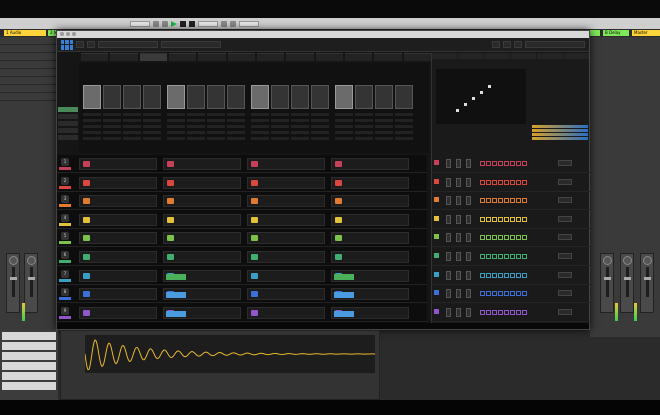 The height and width of the screenshot is (415, 660). What do you see at coordinates (68, 34) in the screenshot?
I see `minimize-window-icon` at bounding box center [68, 34].